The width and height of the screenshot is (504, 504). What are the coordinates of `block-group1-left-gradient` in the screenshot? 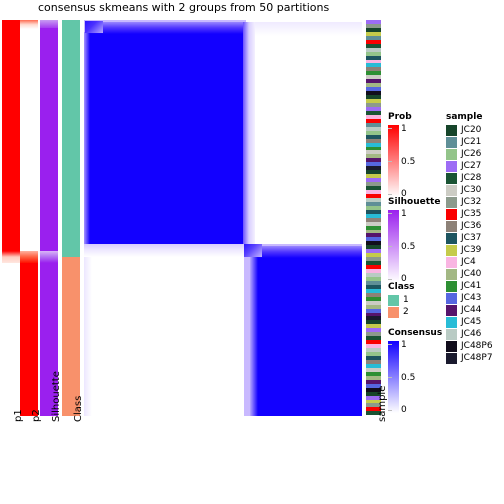 It's located at (87, 138).